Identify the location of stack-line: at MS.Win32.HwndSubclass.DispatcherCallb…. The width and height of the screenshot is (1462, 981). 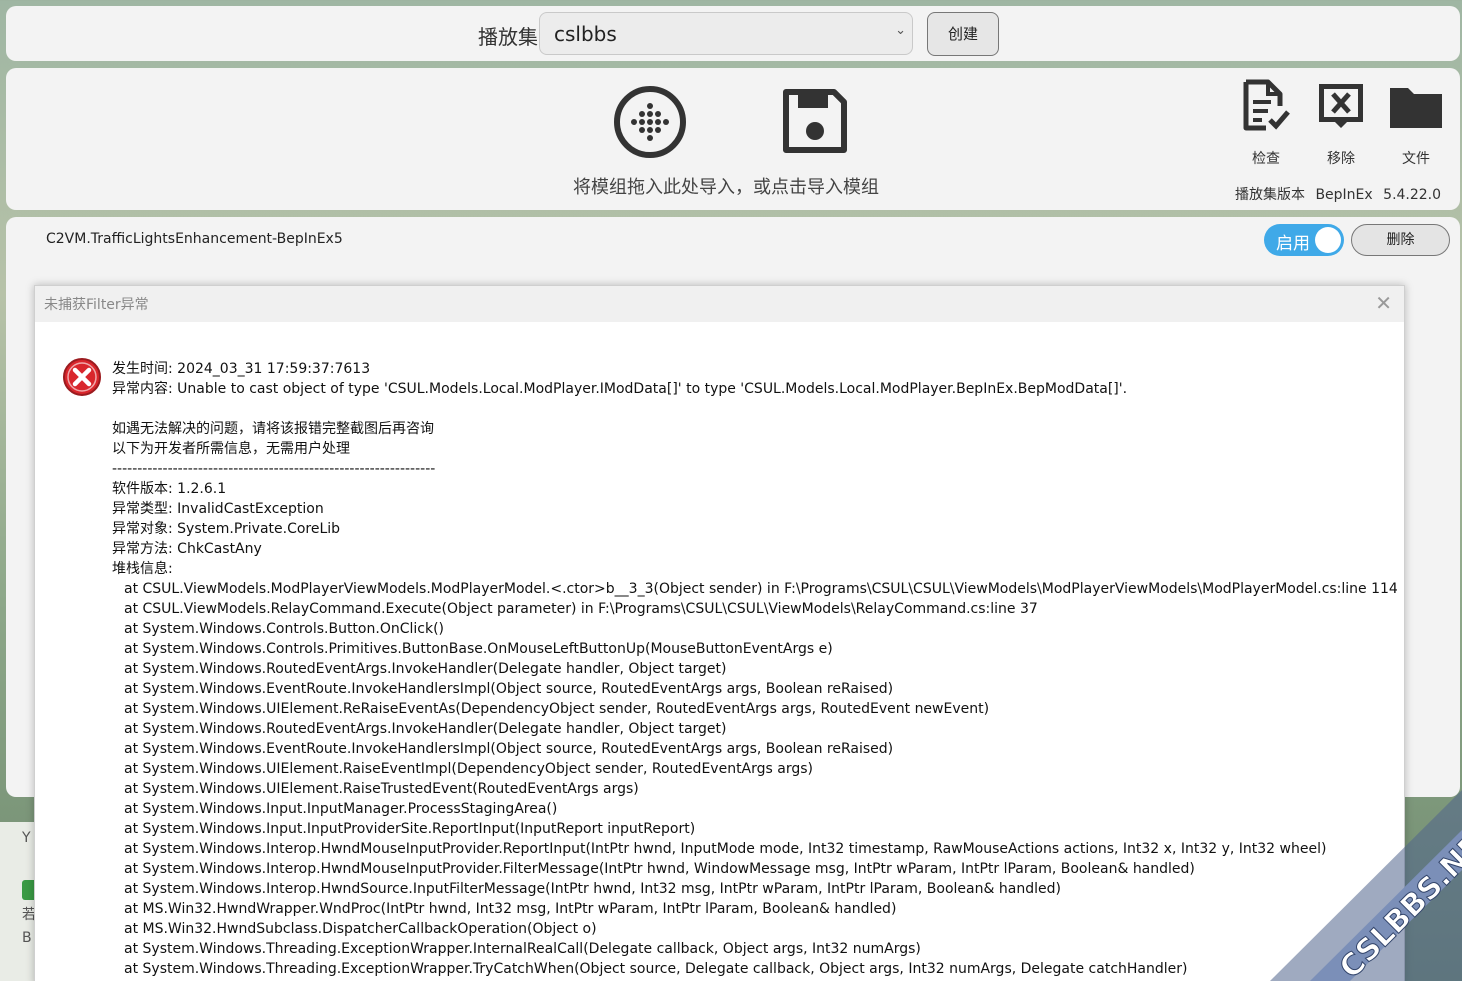
(360, 929).